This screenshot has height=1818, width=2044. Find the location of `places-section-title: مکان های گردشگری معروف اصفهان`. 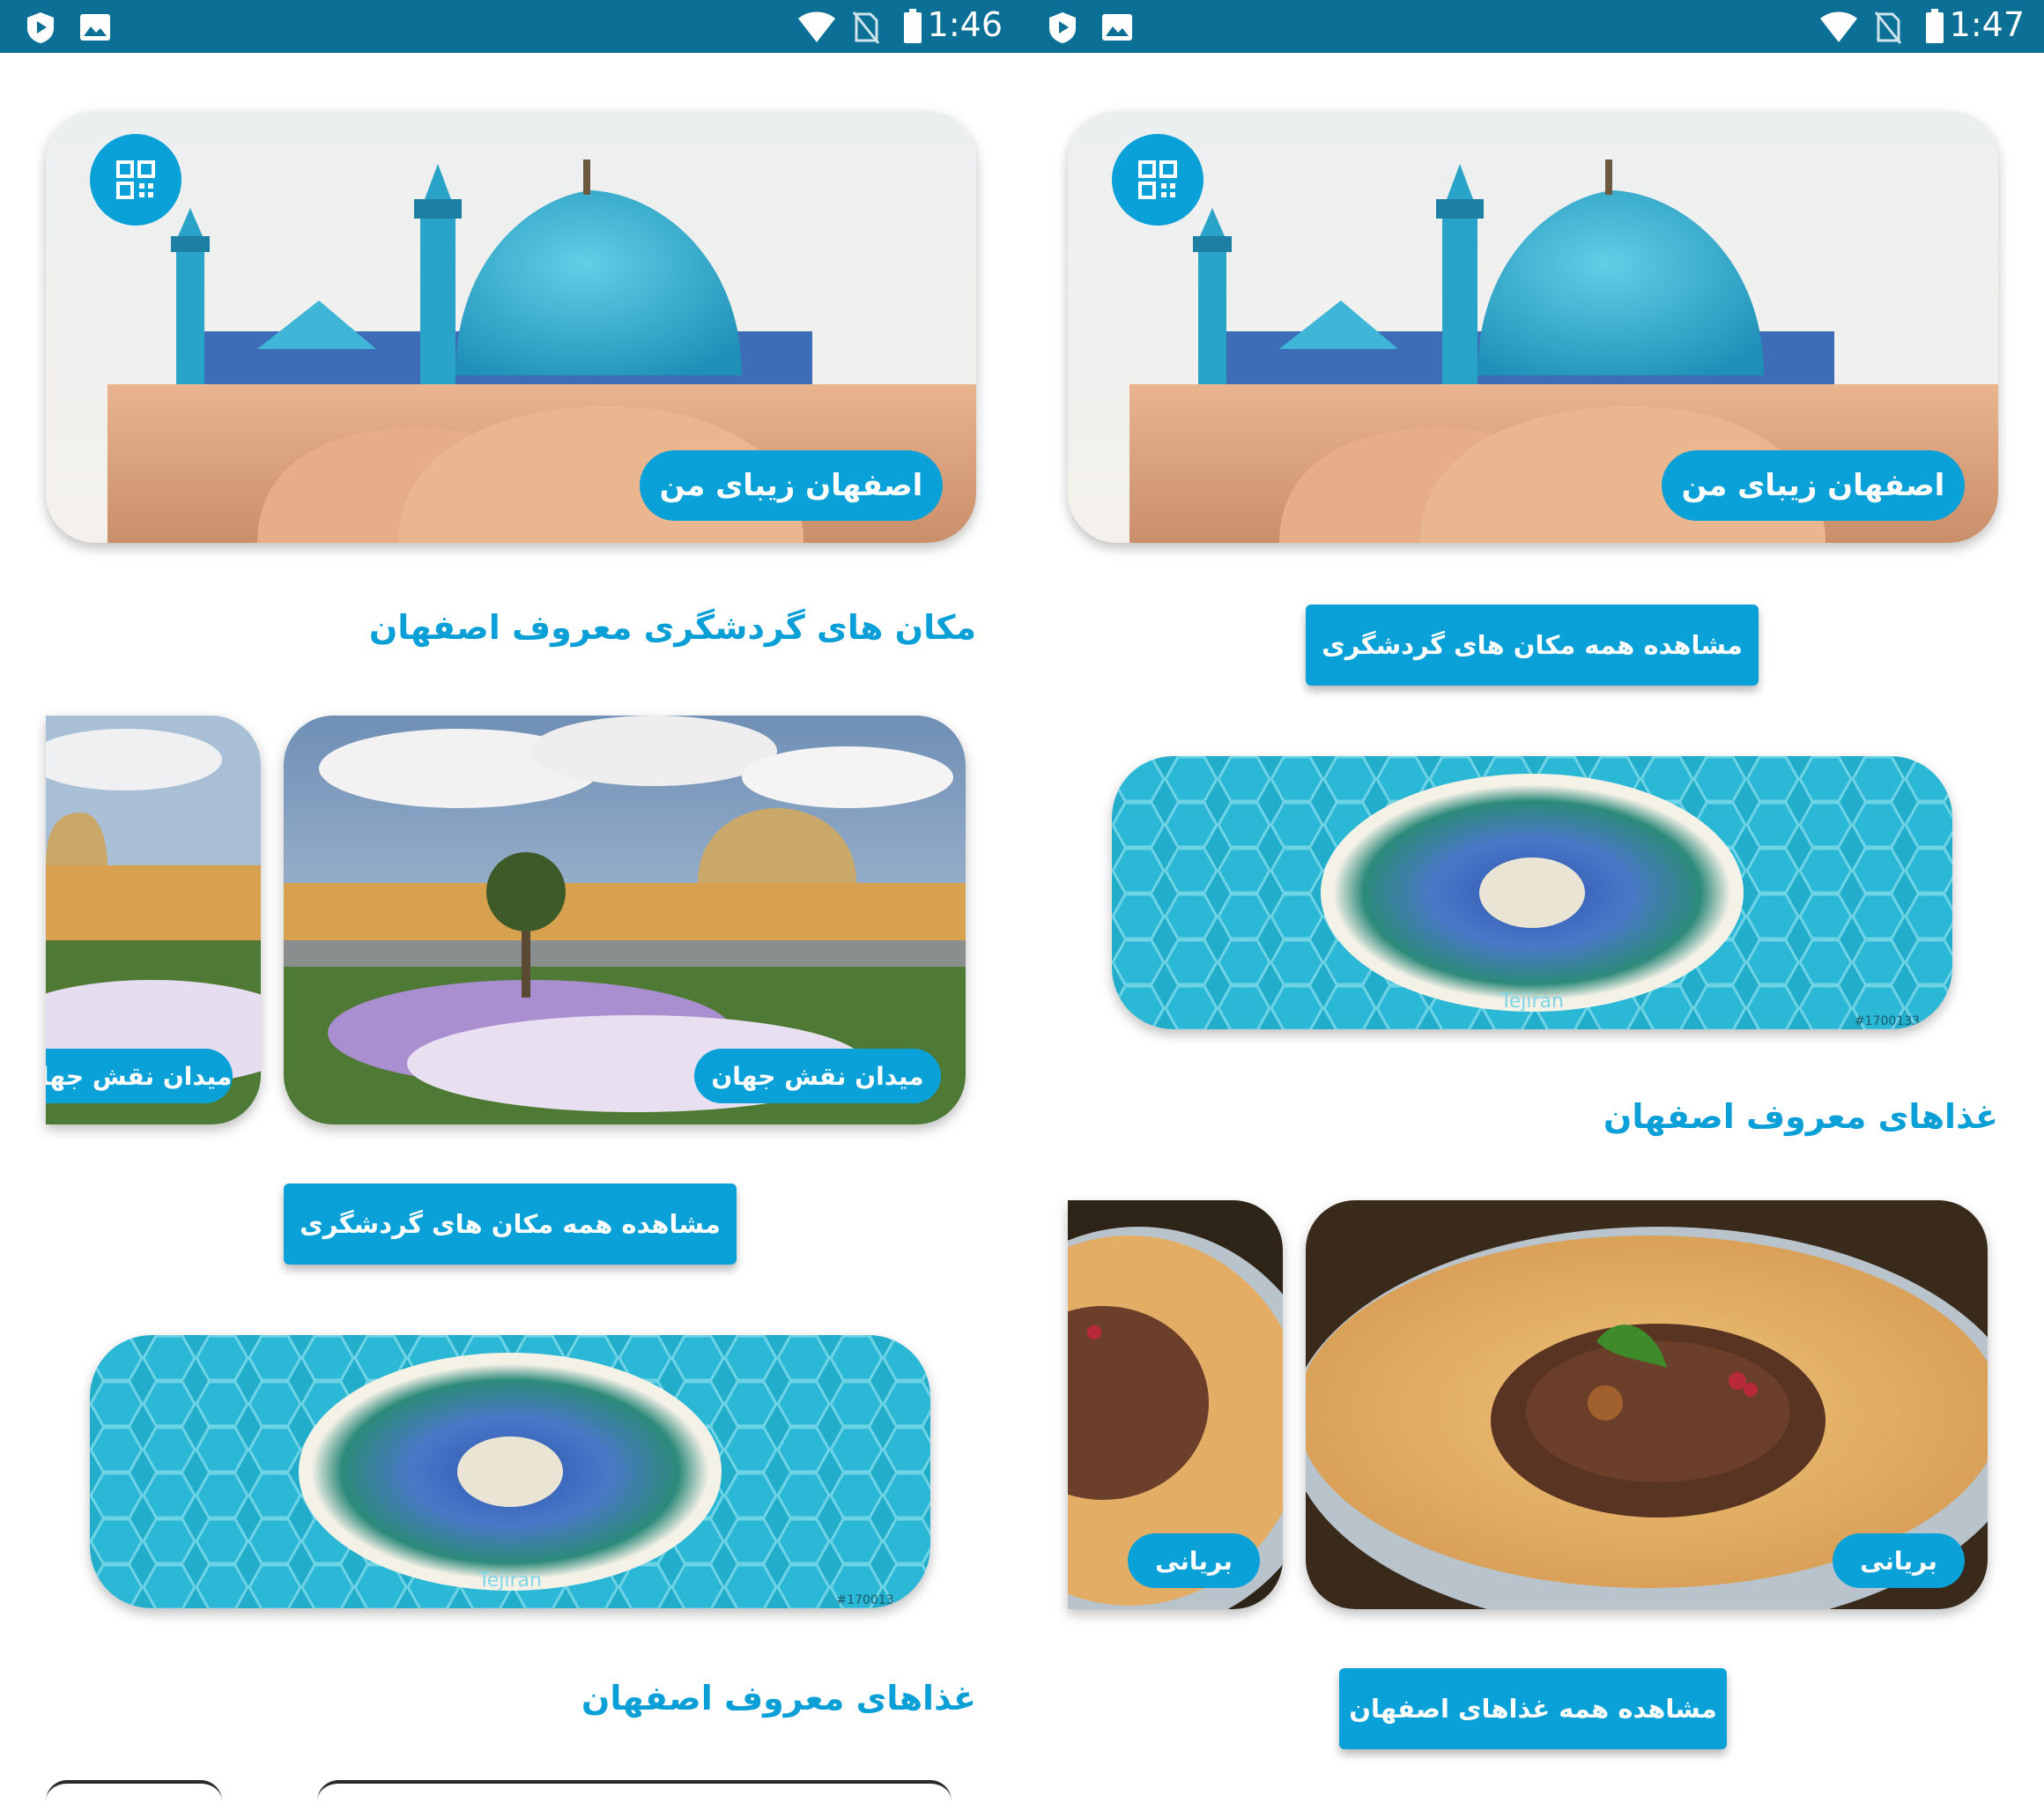

places-section-title: مکان های گردشگری معروف اصفهان is located at coordinates (672, 627).